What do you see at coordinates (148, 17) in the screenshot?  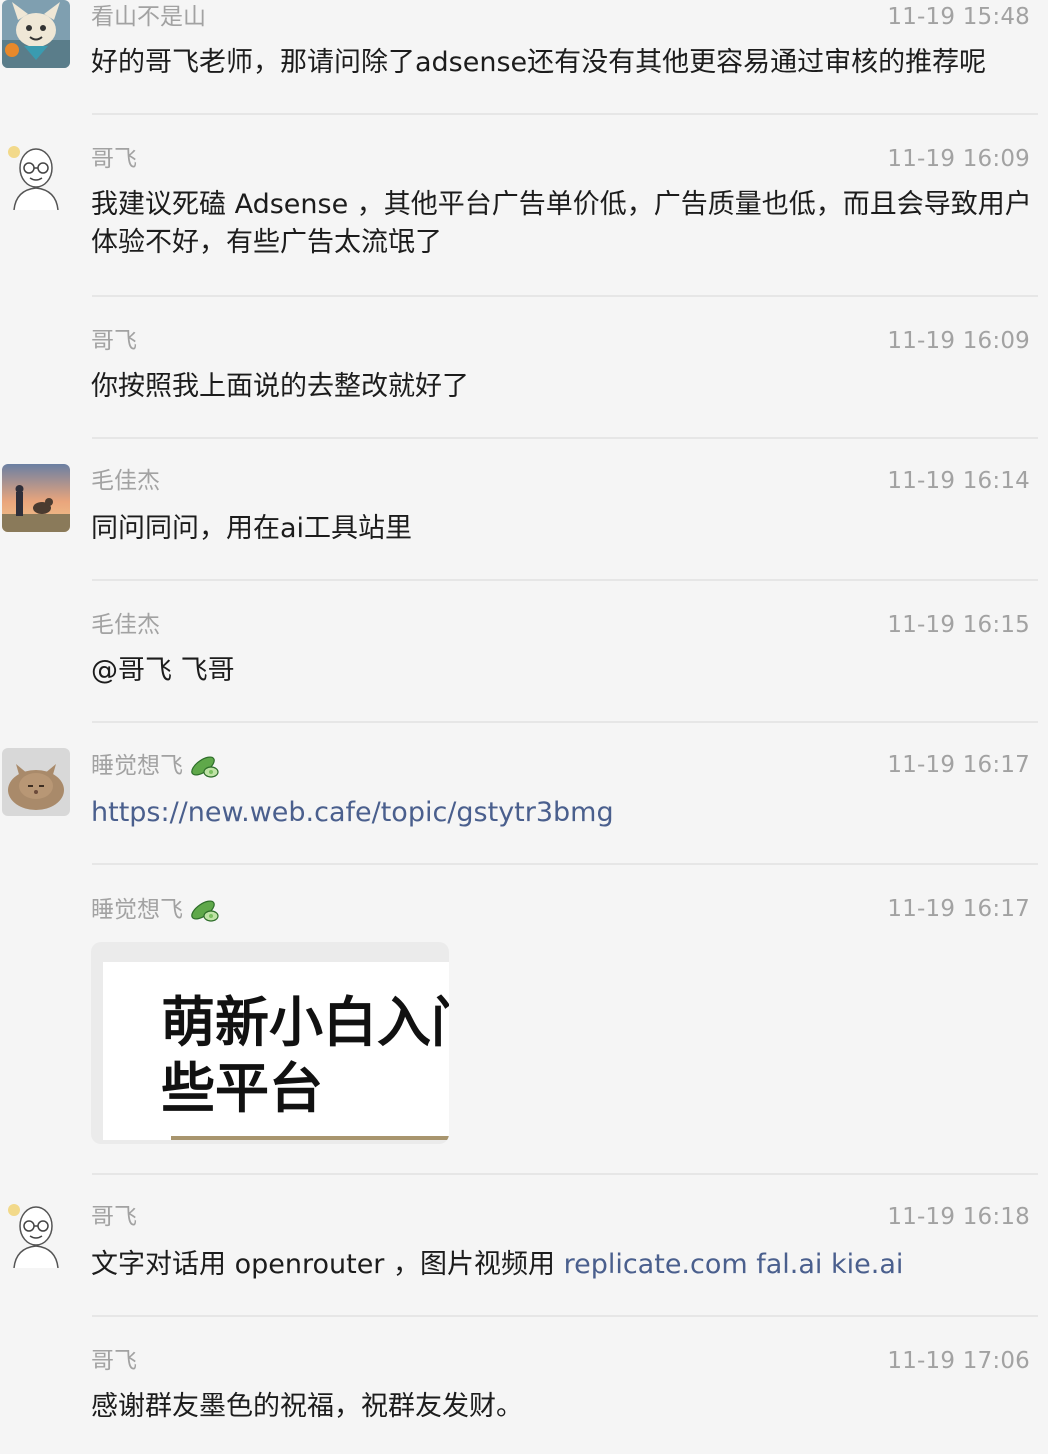 I see `sender-name: 看山不是山` at bounding box center [148, 17].